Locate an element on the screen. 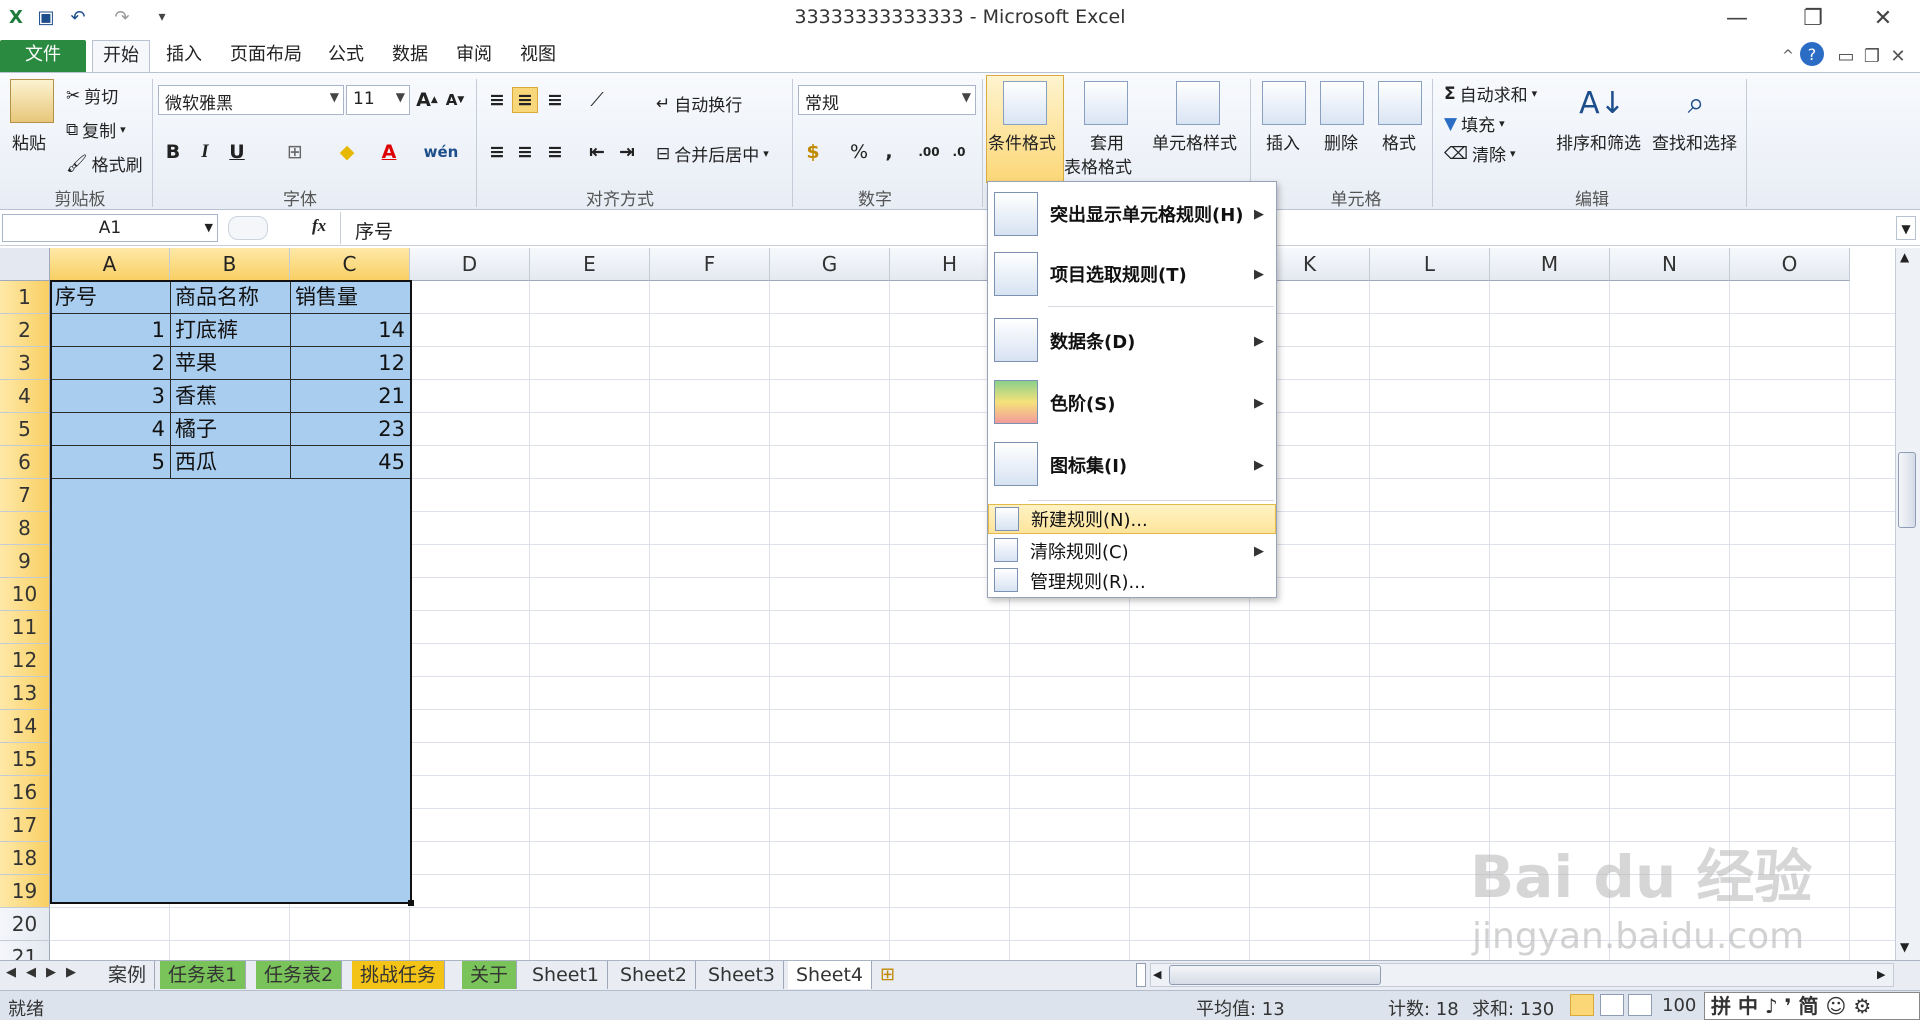  font-name-combo: 微软雅黑 ▼ is located at coordinates (251, 100).